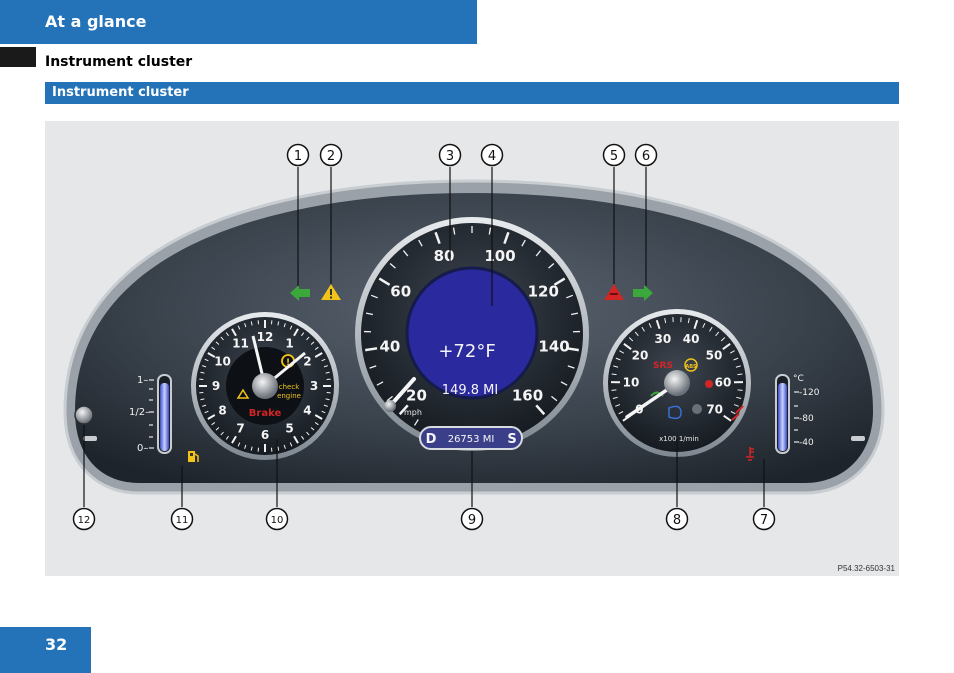  I want to click on tachometer-gauge: 010203040506070 SRS ABS x100 1/min, so click(677, 383).